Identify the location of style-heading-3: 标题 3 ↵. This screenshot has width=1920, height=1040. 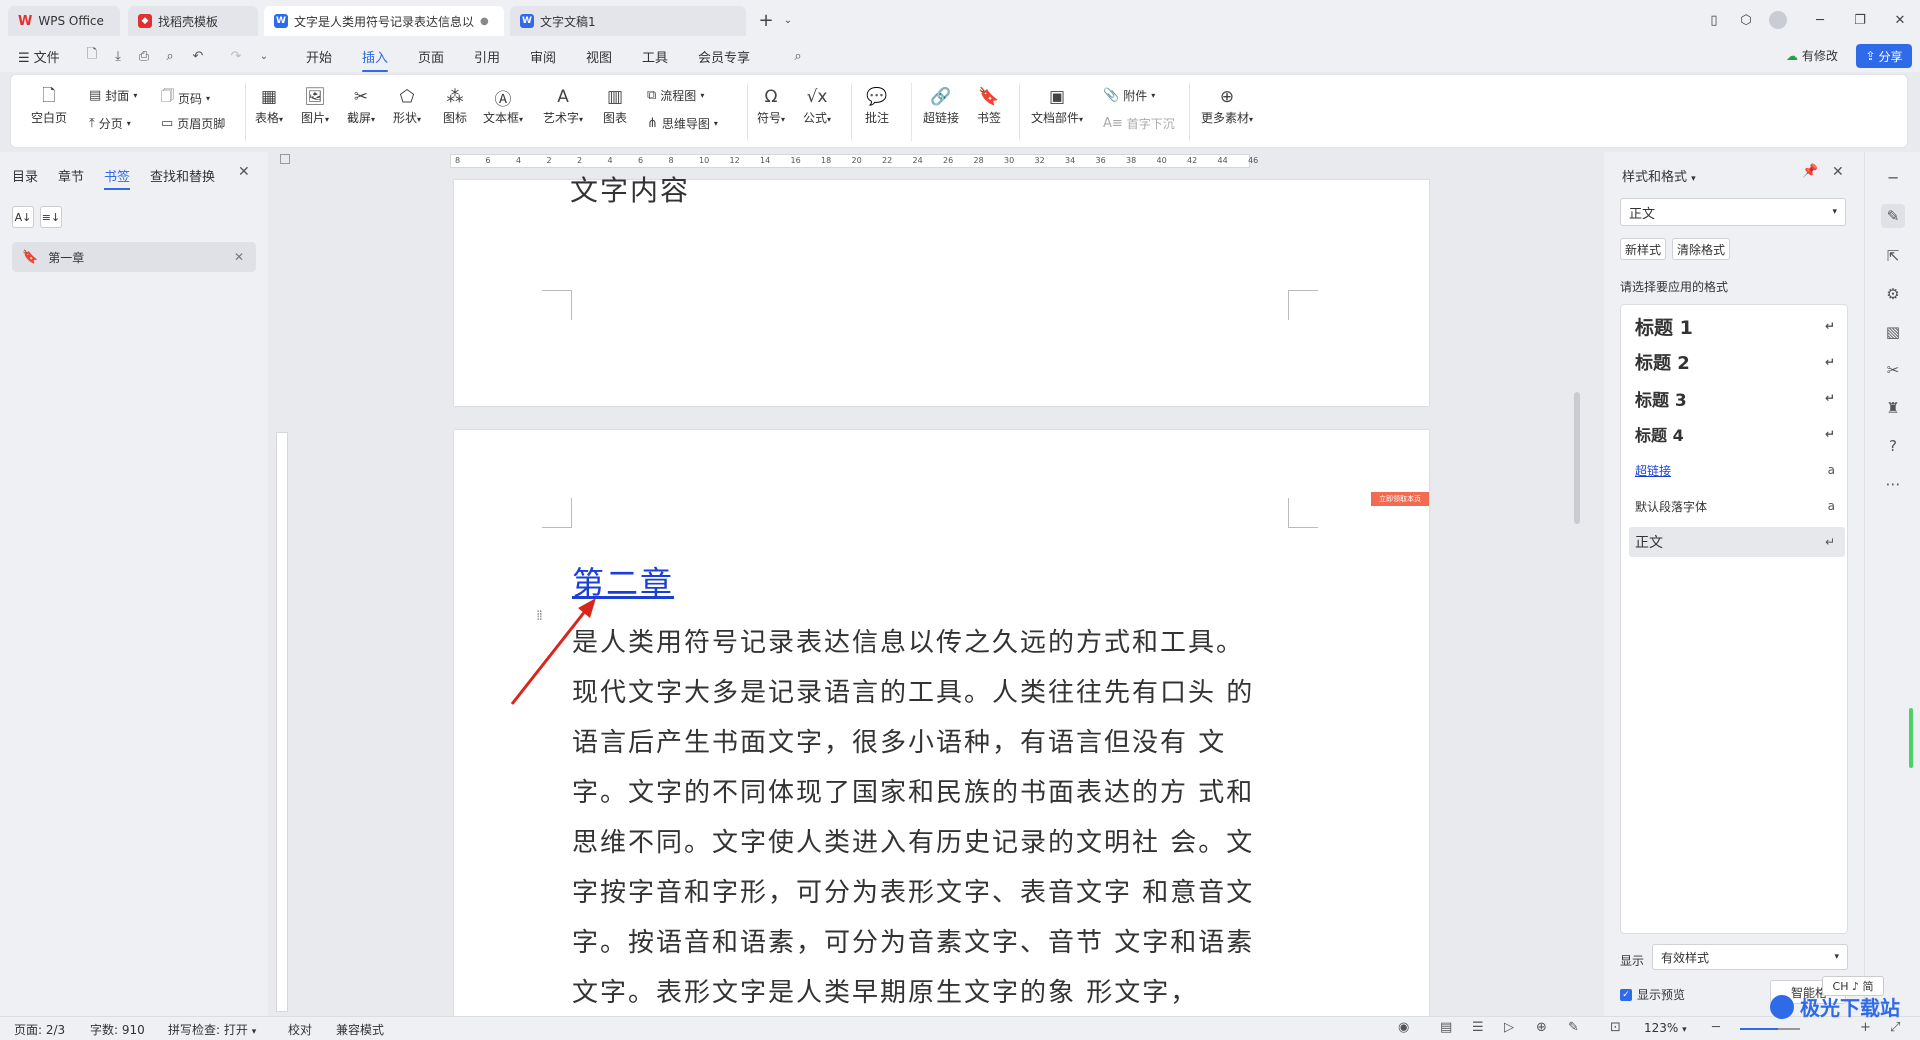
(1737, 398).